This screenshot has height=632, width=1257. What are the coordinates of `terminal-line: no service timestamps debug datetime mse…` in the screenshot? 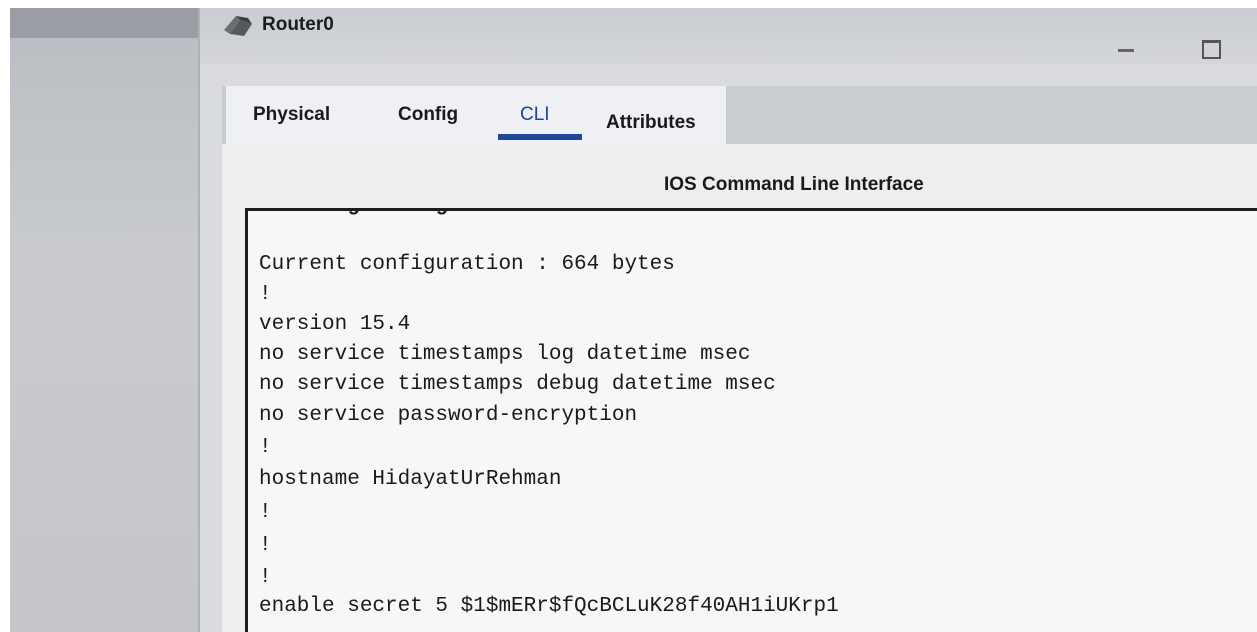 It's located at (517, 384).